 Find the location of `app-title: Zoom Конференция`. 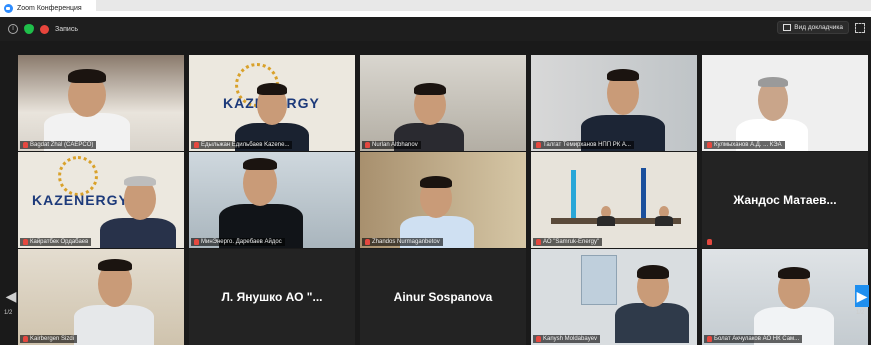

app-title: Zoom Конференция is located at coordinates (41, 8).